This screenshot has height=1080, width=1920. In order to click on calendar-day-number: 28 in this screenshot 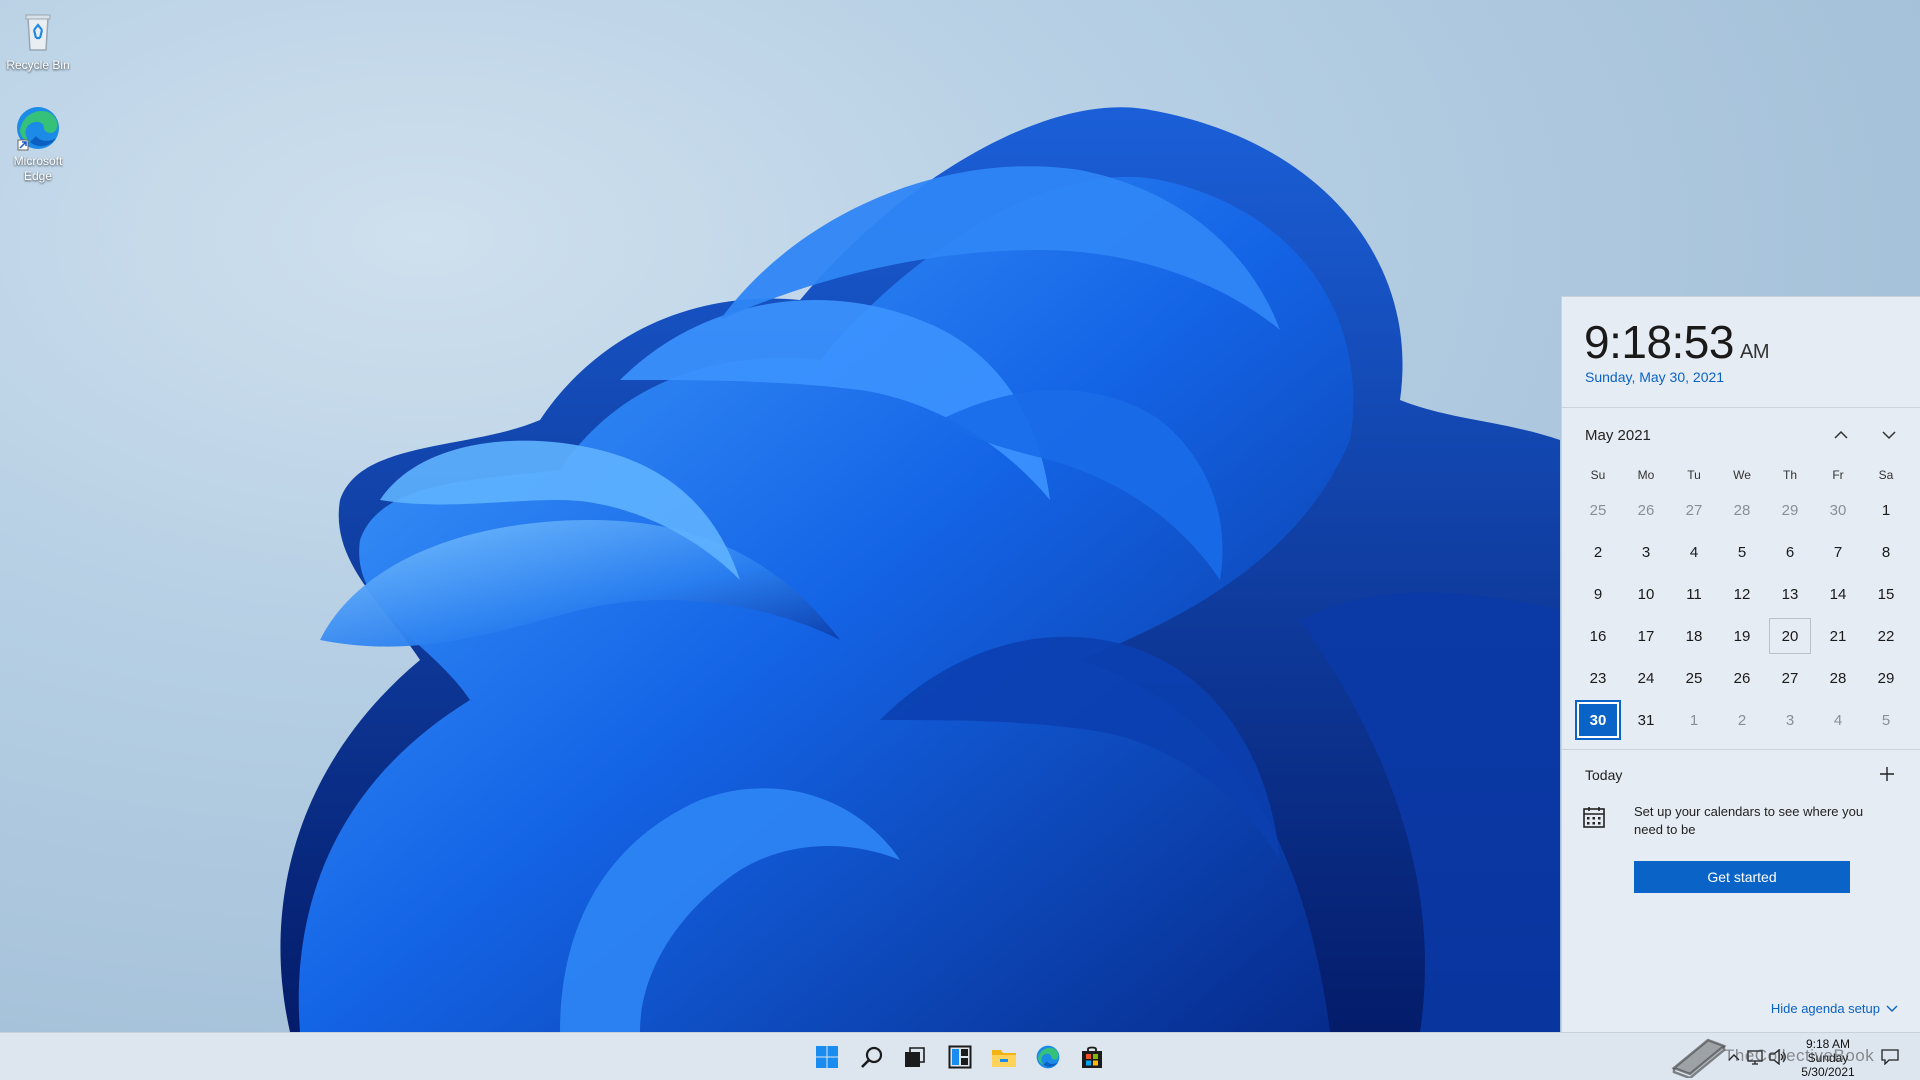, I will do `click(1838, 678)`.